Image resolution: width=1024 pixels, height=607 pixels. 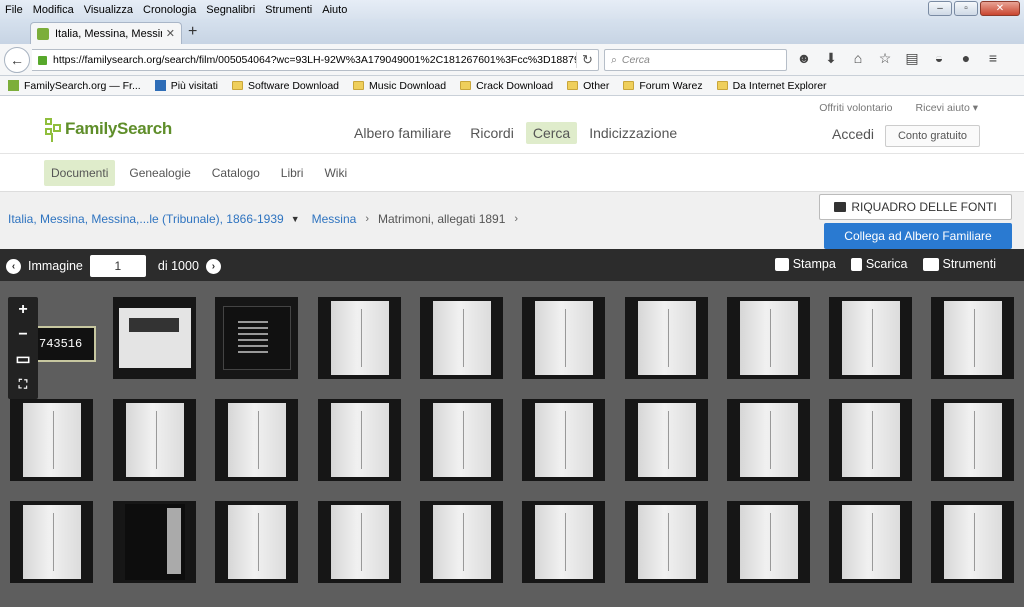 What do you see at coordinates (285, 86) in the screenshot?
I see `bookmark-software-download: Software Download` at bounding box center [285, 86].